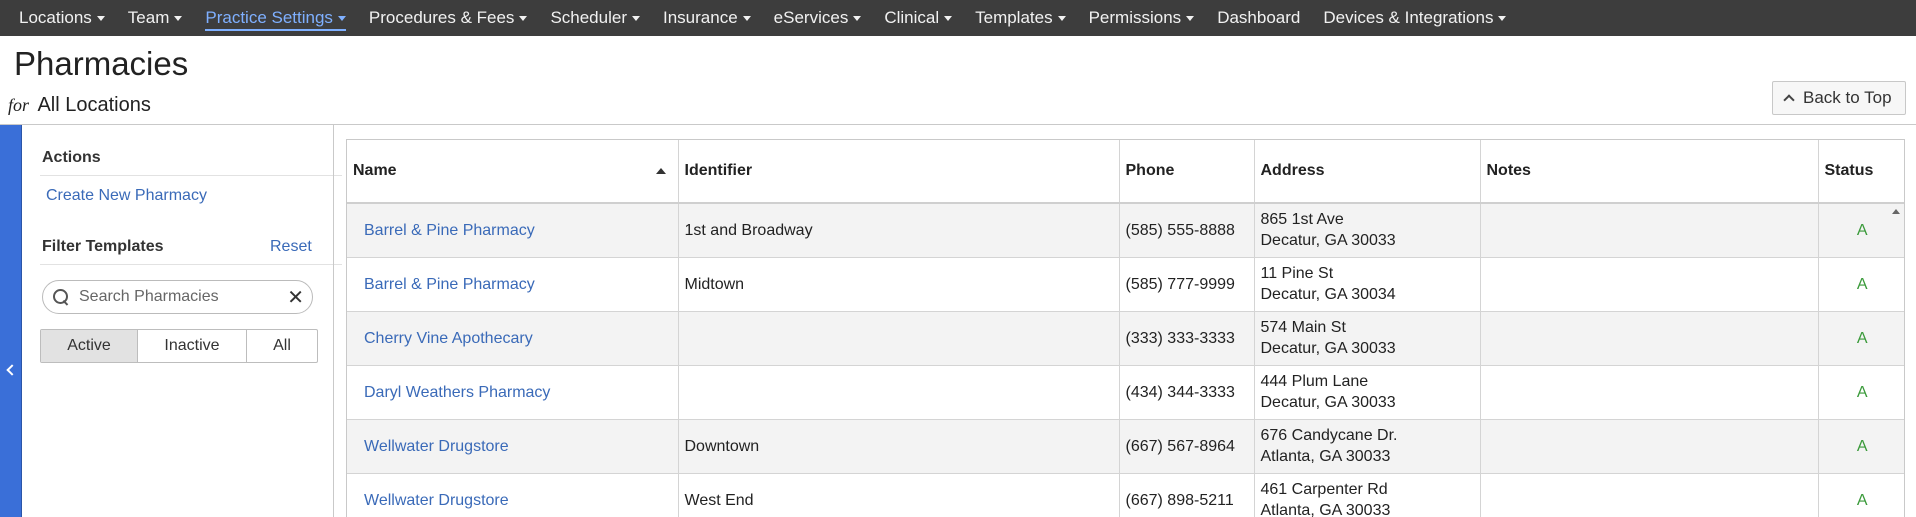  I want to click on cell-identifier: Downtown, so click(899, 446).